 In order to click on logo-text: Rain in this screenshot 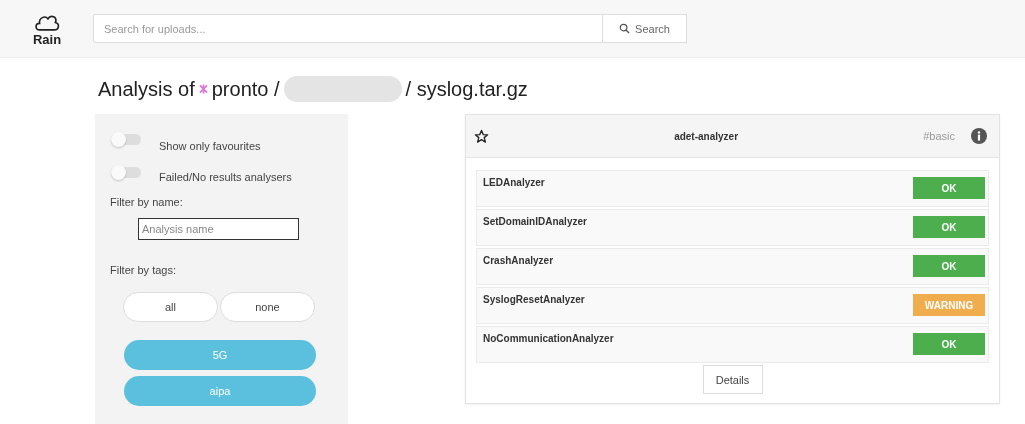, I will do `click(47, 39)`.